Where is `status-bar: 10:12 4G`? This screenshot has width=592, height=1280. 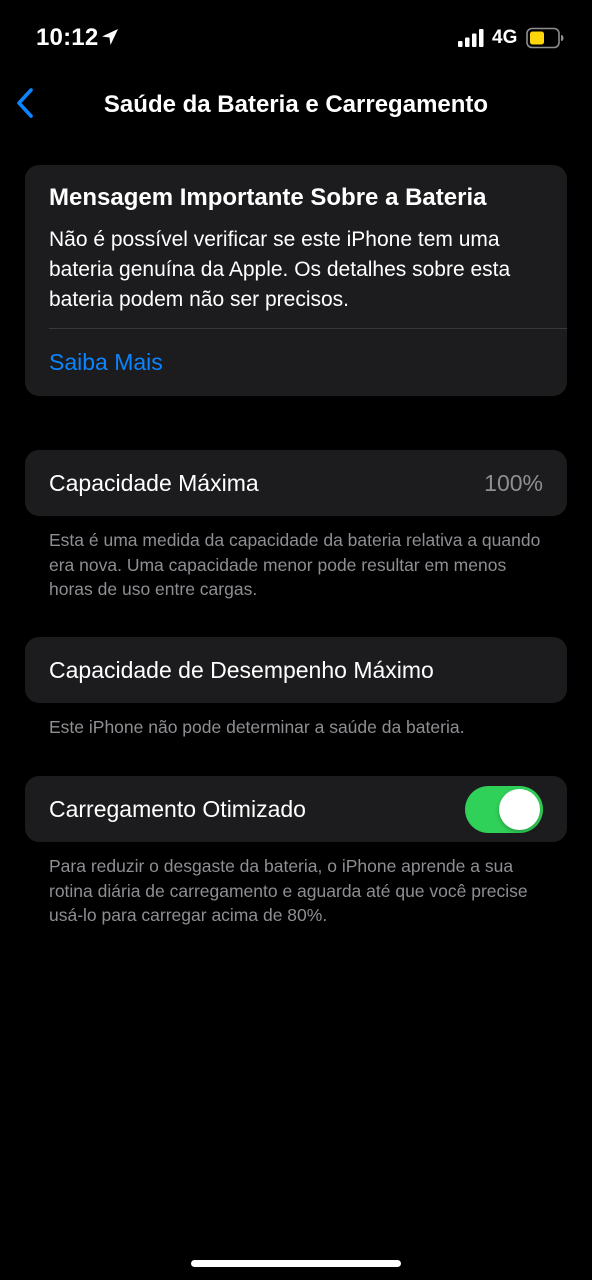 status-bar: 10:12 4G is located at coordinates (296, 38).